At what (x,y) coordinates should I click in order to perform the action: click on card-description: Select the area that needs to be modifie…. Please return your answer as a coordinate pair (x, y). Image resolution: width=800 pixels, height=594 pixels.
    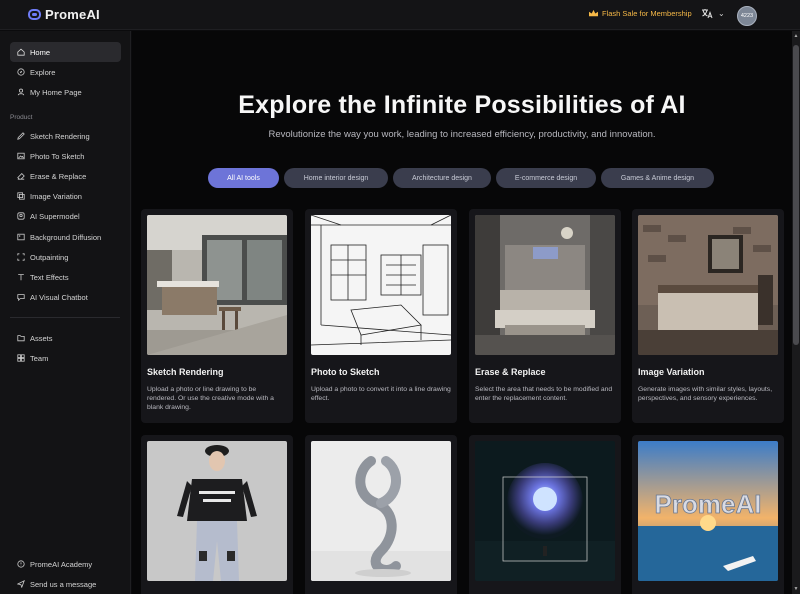
    Looking at the image, I should click on (544, 394).